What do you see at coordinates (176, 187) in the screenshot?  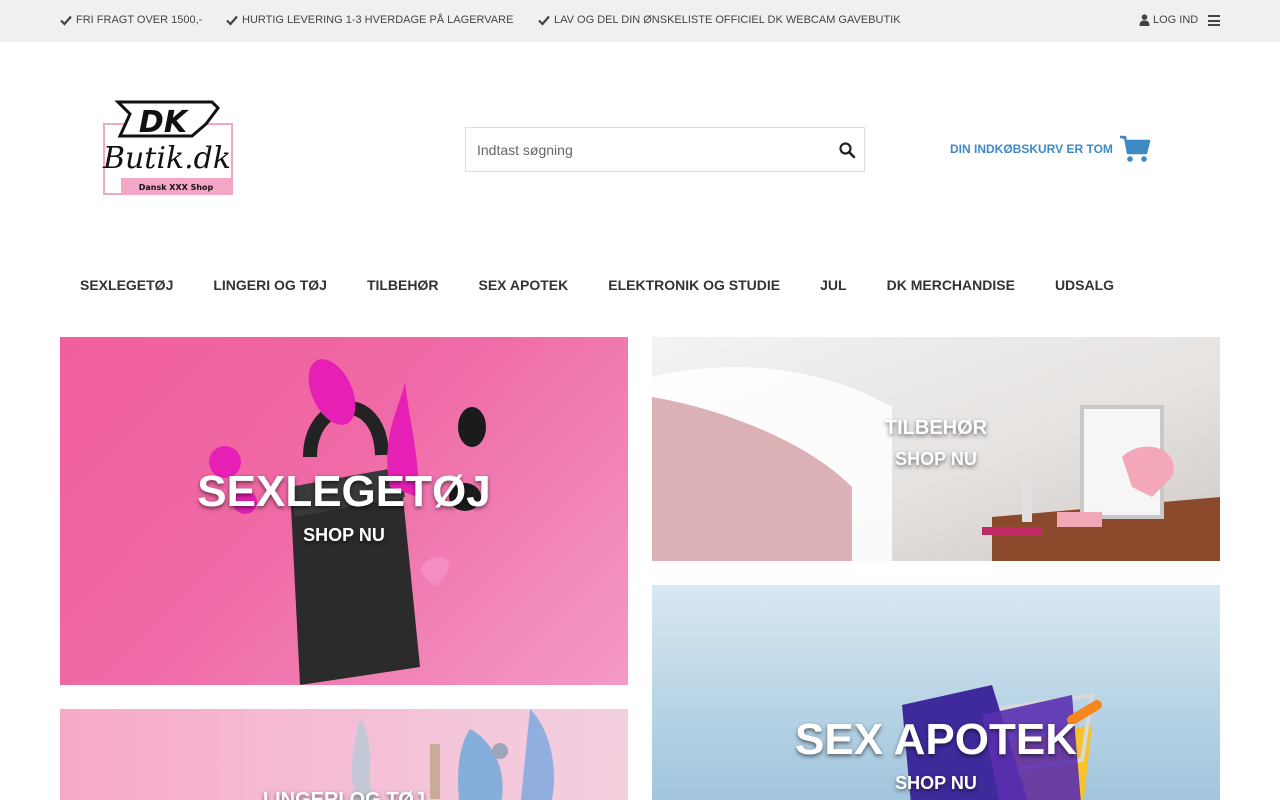 I see `logo-tagline: Dansk XXX Shop` at bounding box center [176, 187].